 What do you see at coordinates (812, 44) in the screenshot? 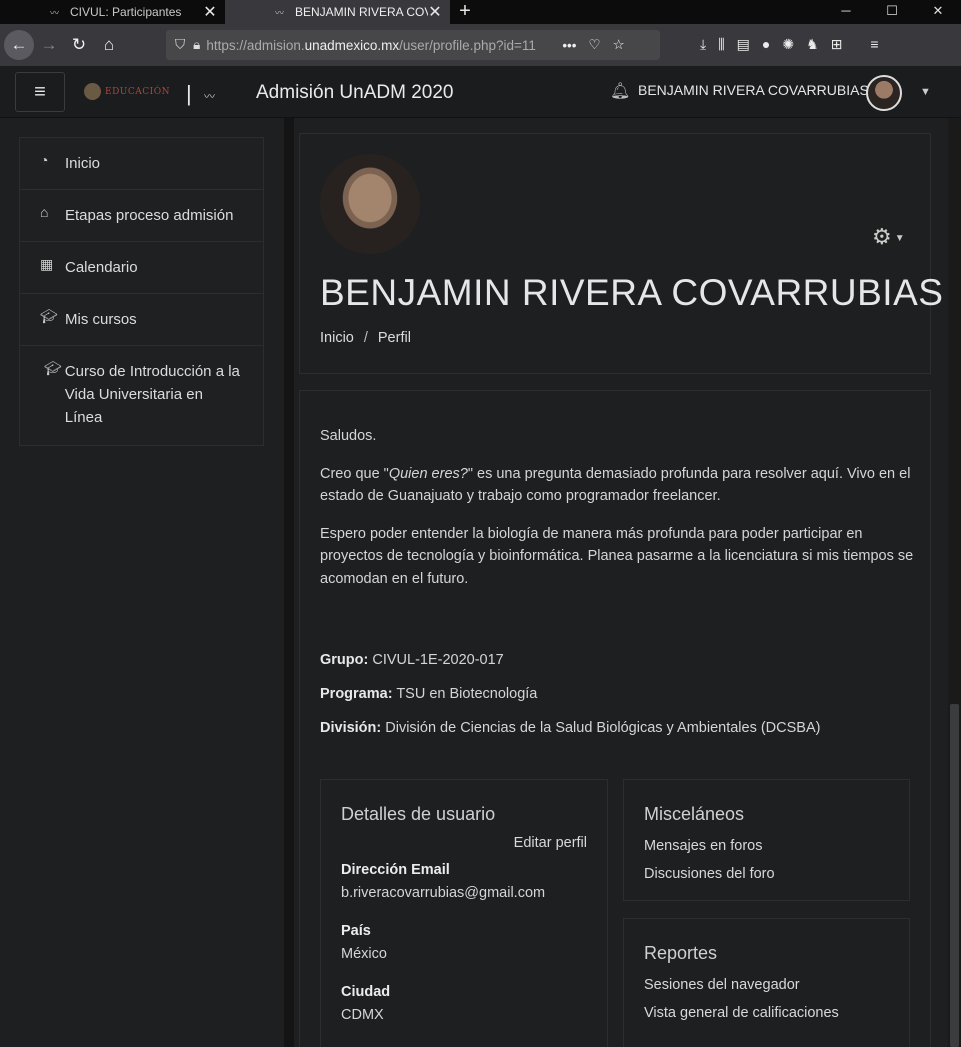
I see `extension-icon: ♞` at bounding box center [812, 44].